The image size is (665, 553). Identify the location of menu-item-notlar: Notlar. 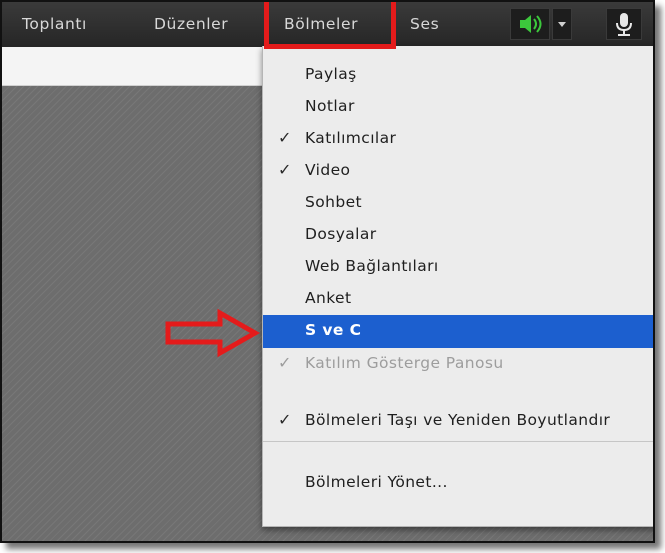
(458, 107).